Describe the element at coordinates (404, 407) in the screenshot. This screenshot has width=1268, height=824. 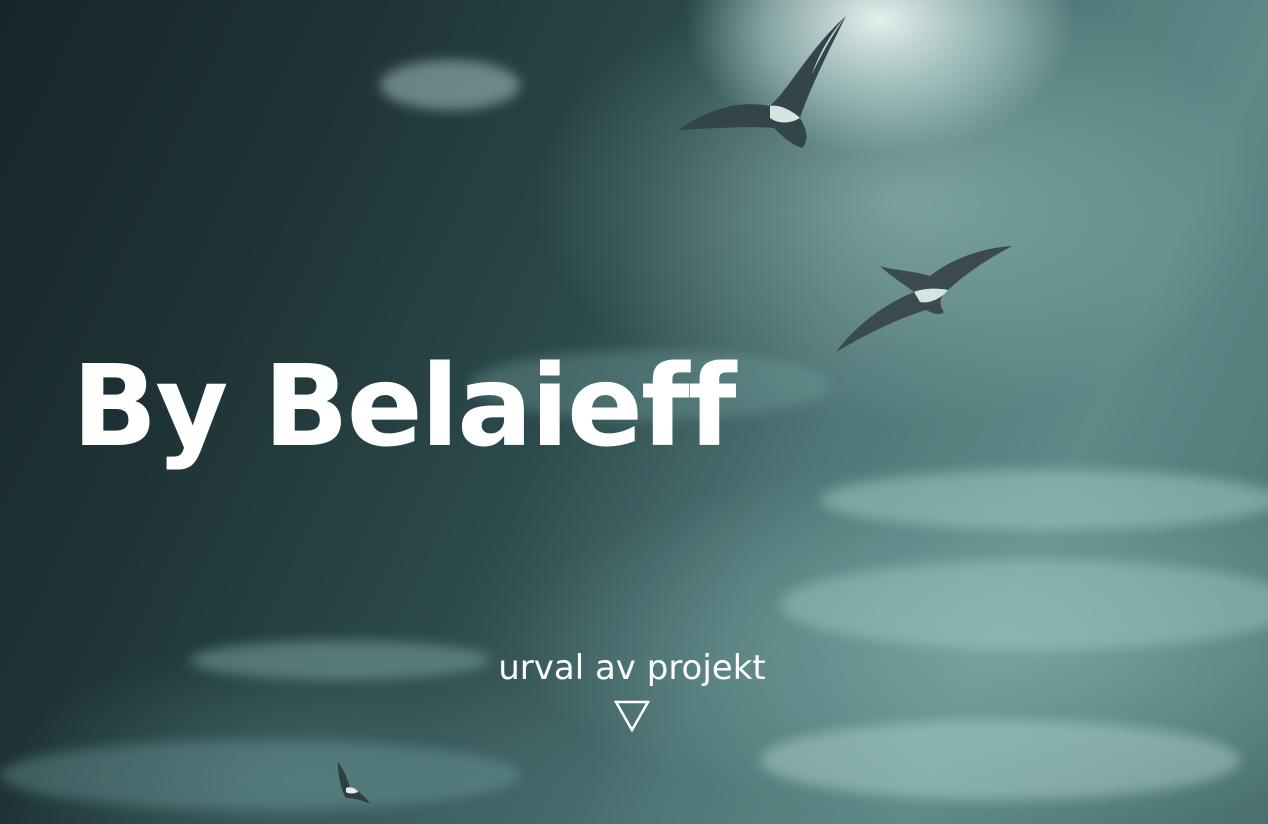
I see `site-title: By Belaieff` at that location.